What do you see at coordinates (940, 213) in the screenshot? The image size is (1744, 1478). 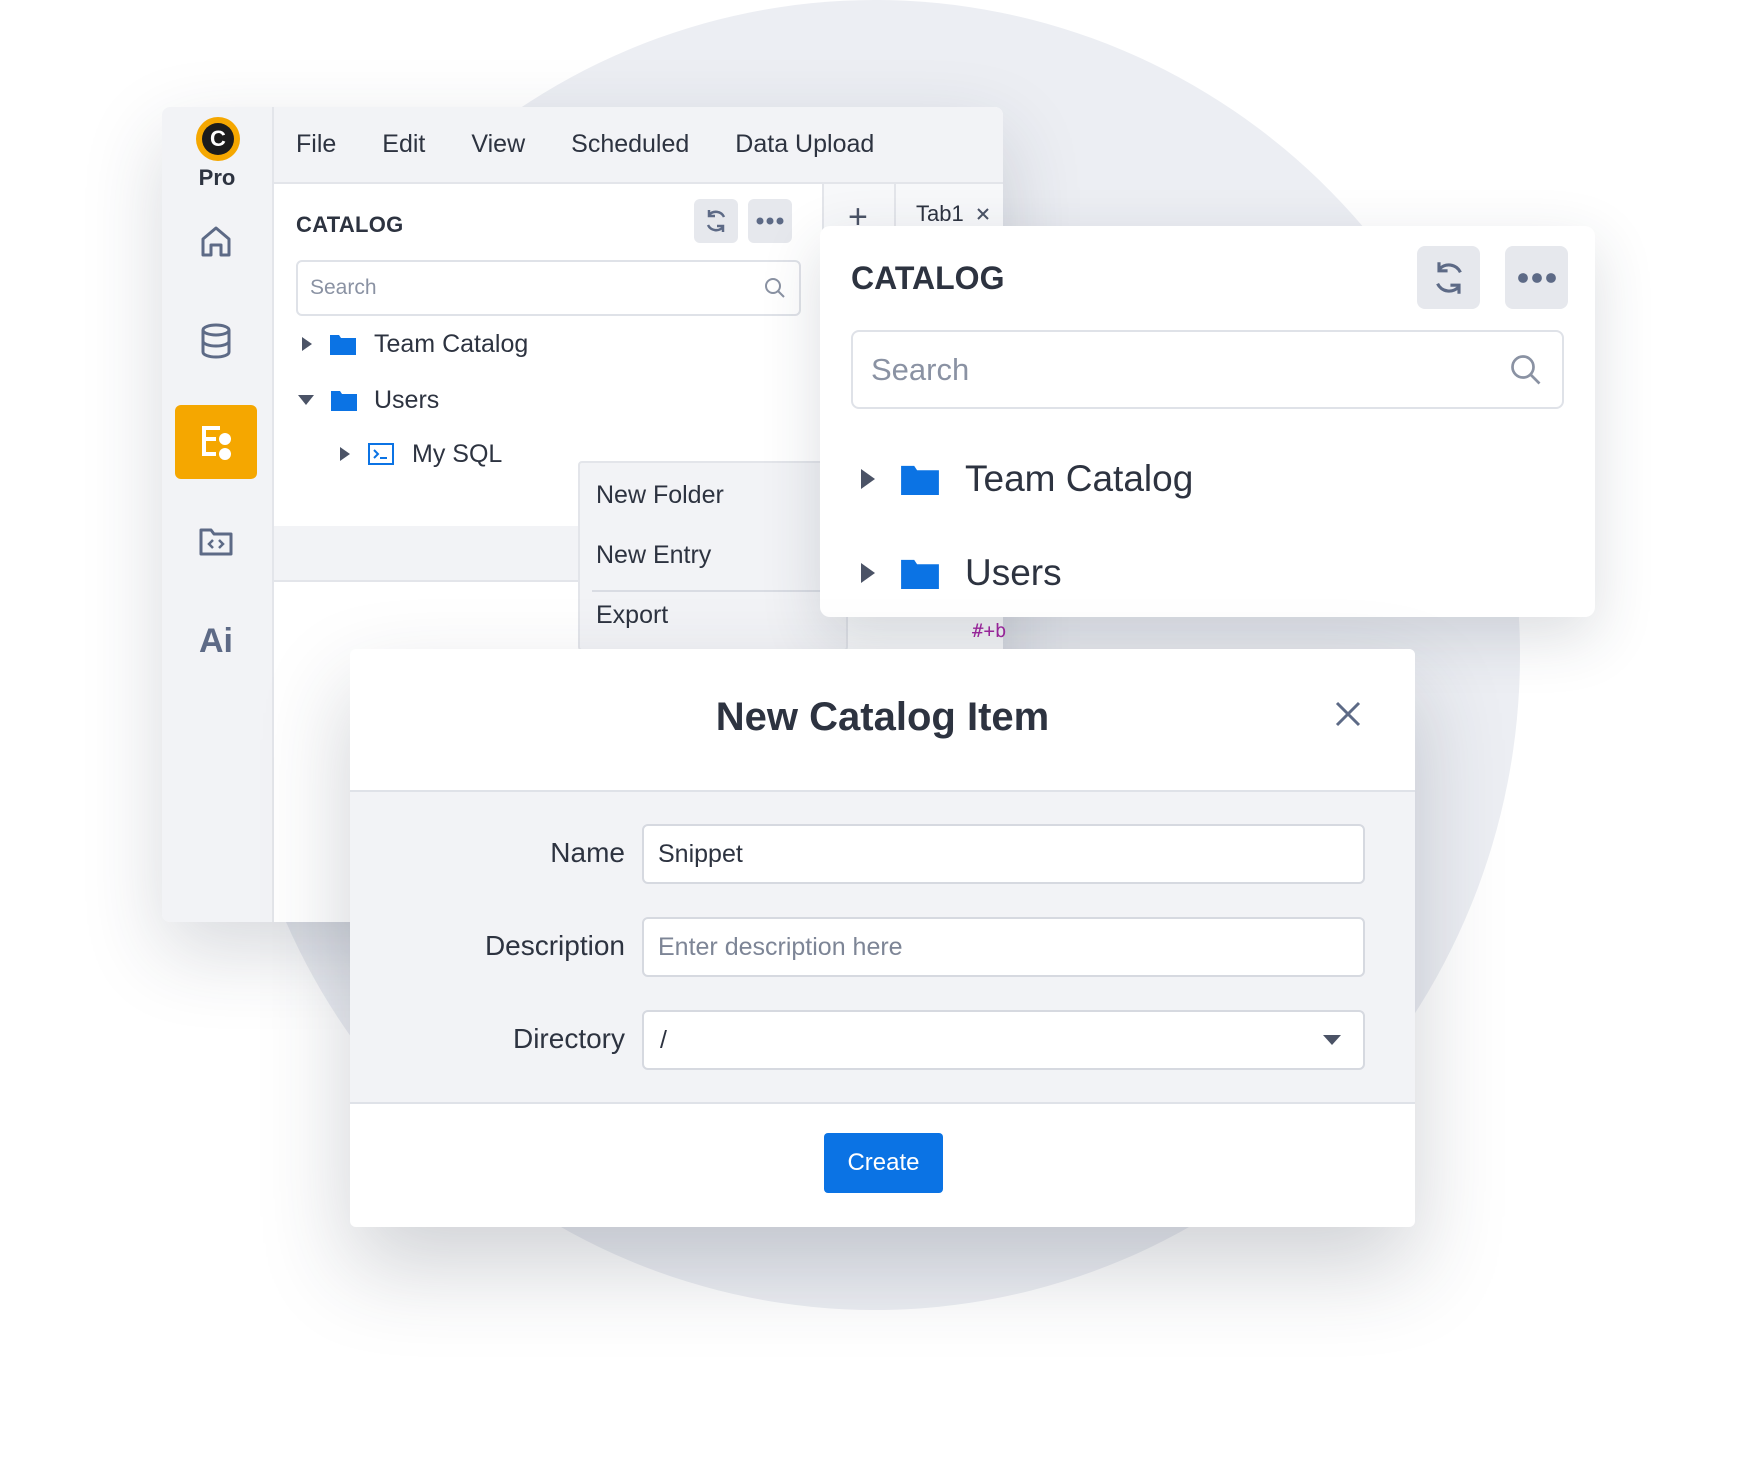 I see `tab-label: Tab1` at bounding box center [940, 213].